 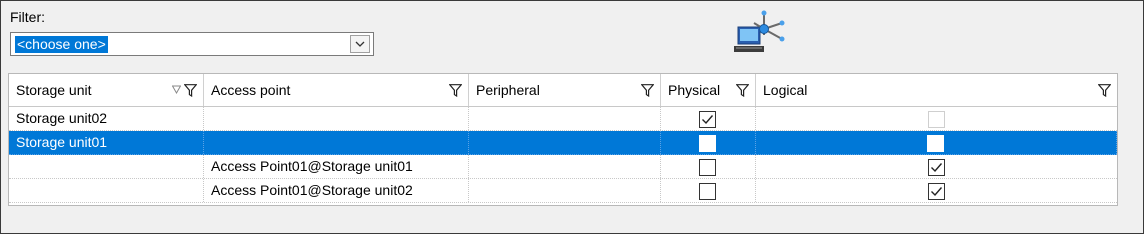 I want to click on table-row: Storage unit01, so click(x=563, y=143).